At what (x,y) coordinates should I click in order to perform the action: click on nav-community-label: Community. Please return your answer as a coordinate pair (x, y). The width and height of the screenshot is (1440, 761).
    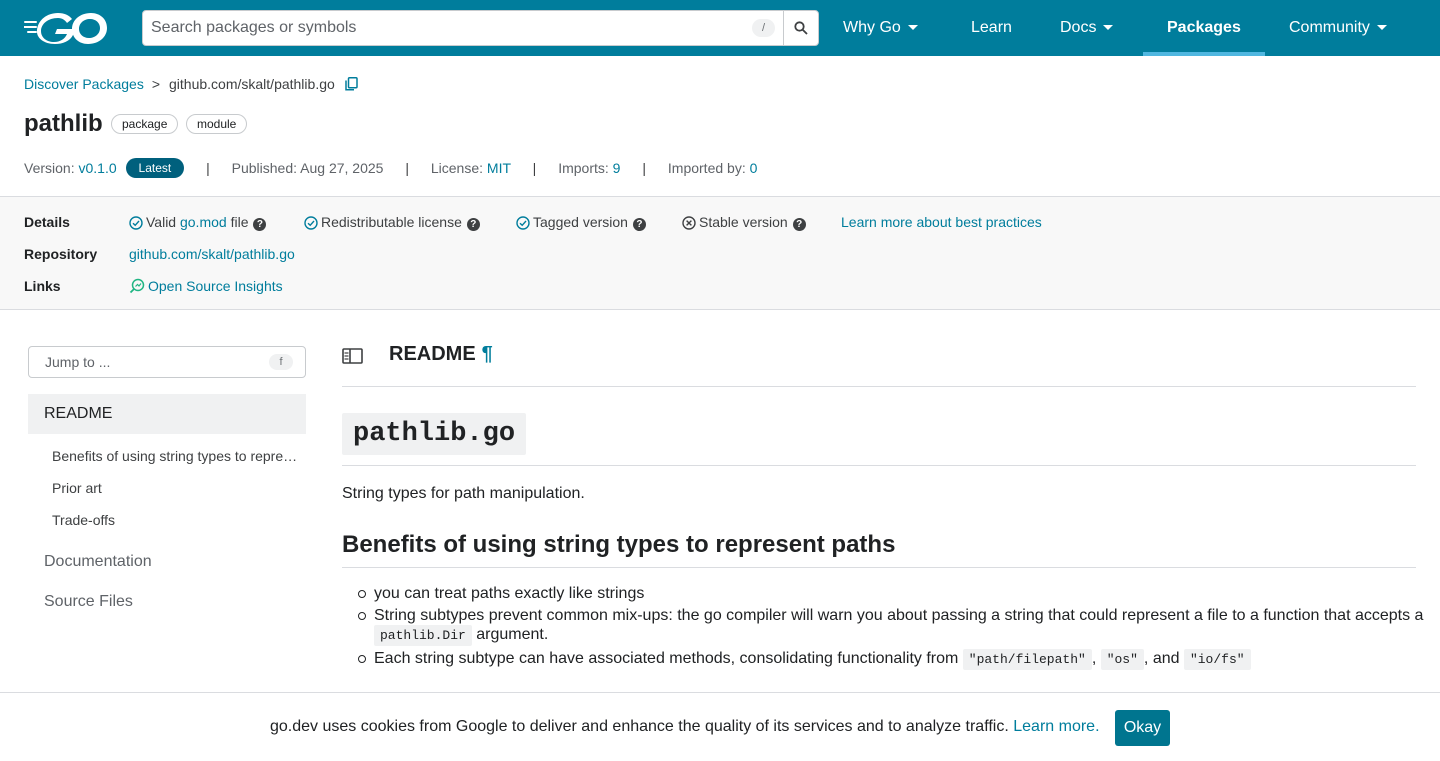
    Looking at the image, I should click on (1329, 27).